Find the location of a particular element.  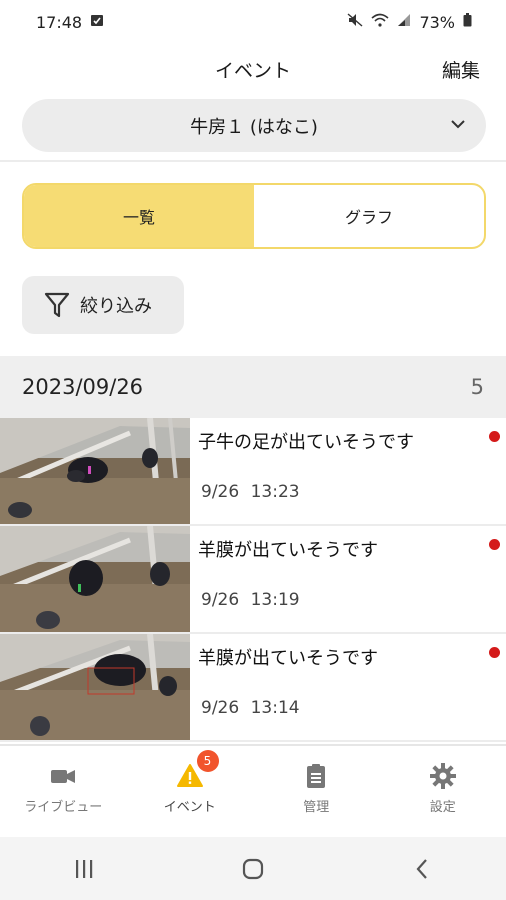

app-header: イベント 編集 is located at coordinates (253, 69).